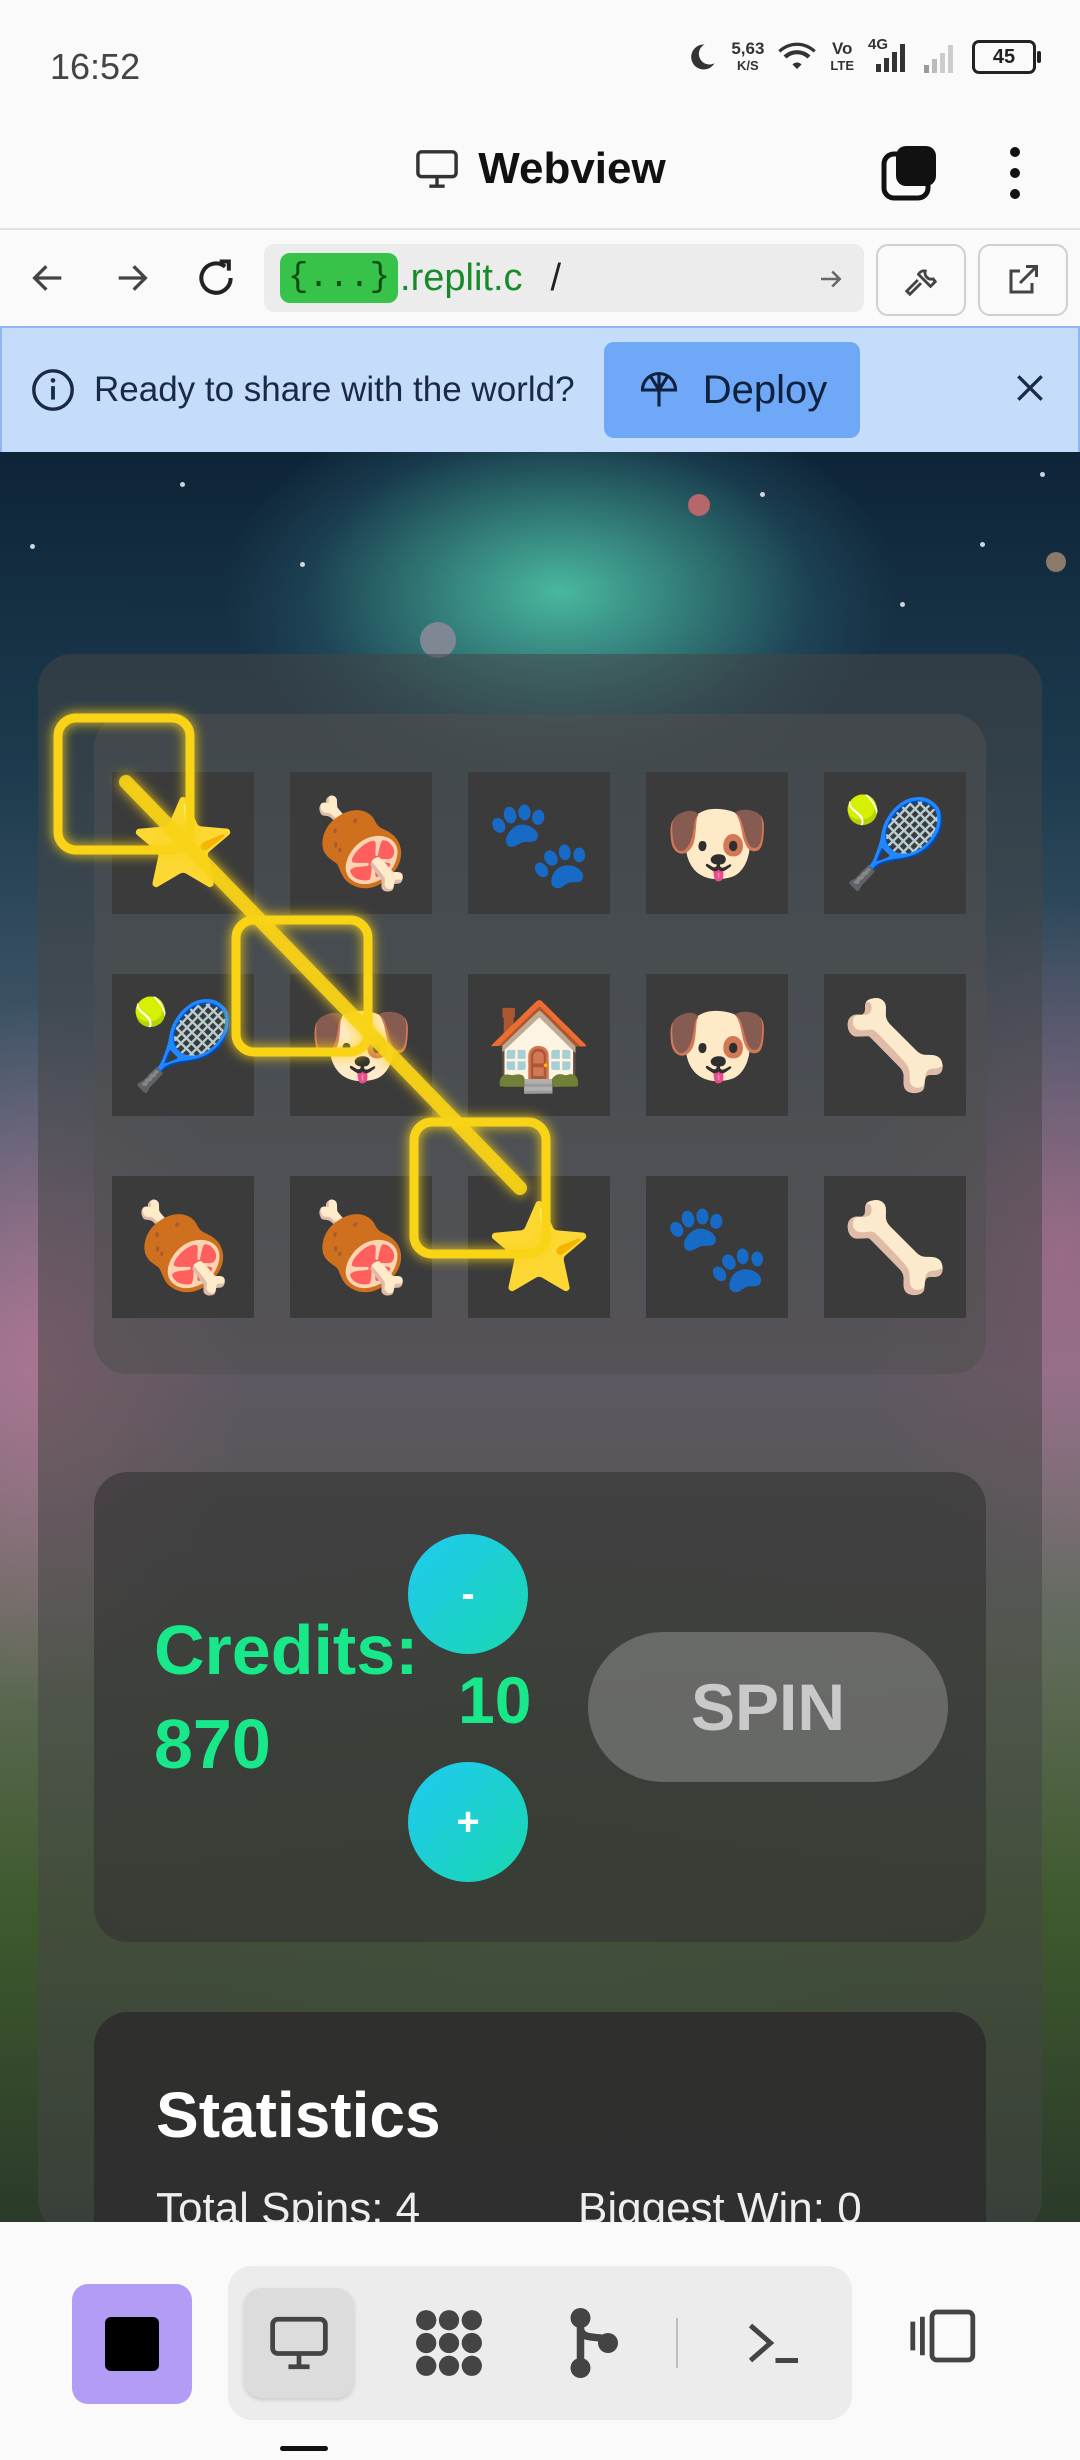 This screenshot has width=1080, height=2460. I want to click on signal-weak-icon, so click(938, 59).